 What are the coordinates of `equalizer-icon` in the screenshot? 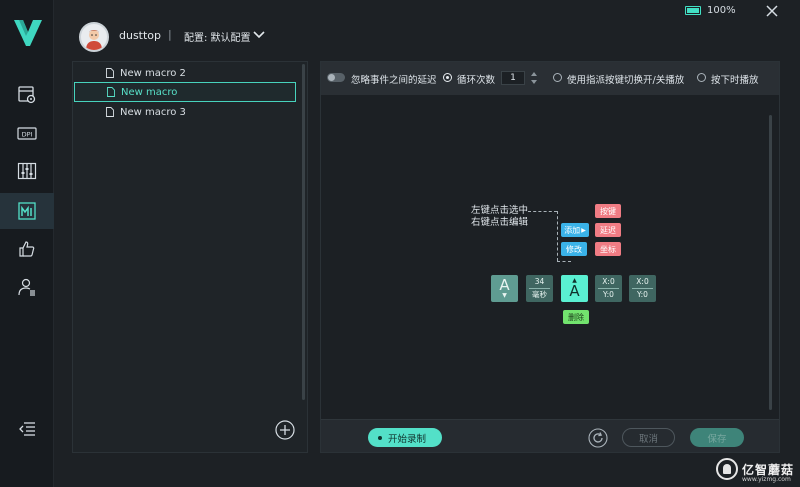 It's located at (27, 171).